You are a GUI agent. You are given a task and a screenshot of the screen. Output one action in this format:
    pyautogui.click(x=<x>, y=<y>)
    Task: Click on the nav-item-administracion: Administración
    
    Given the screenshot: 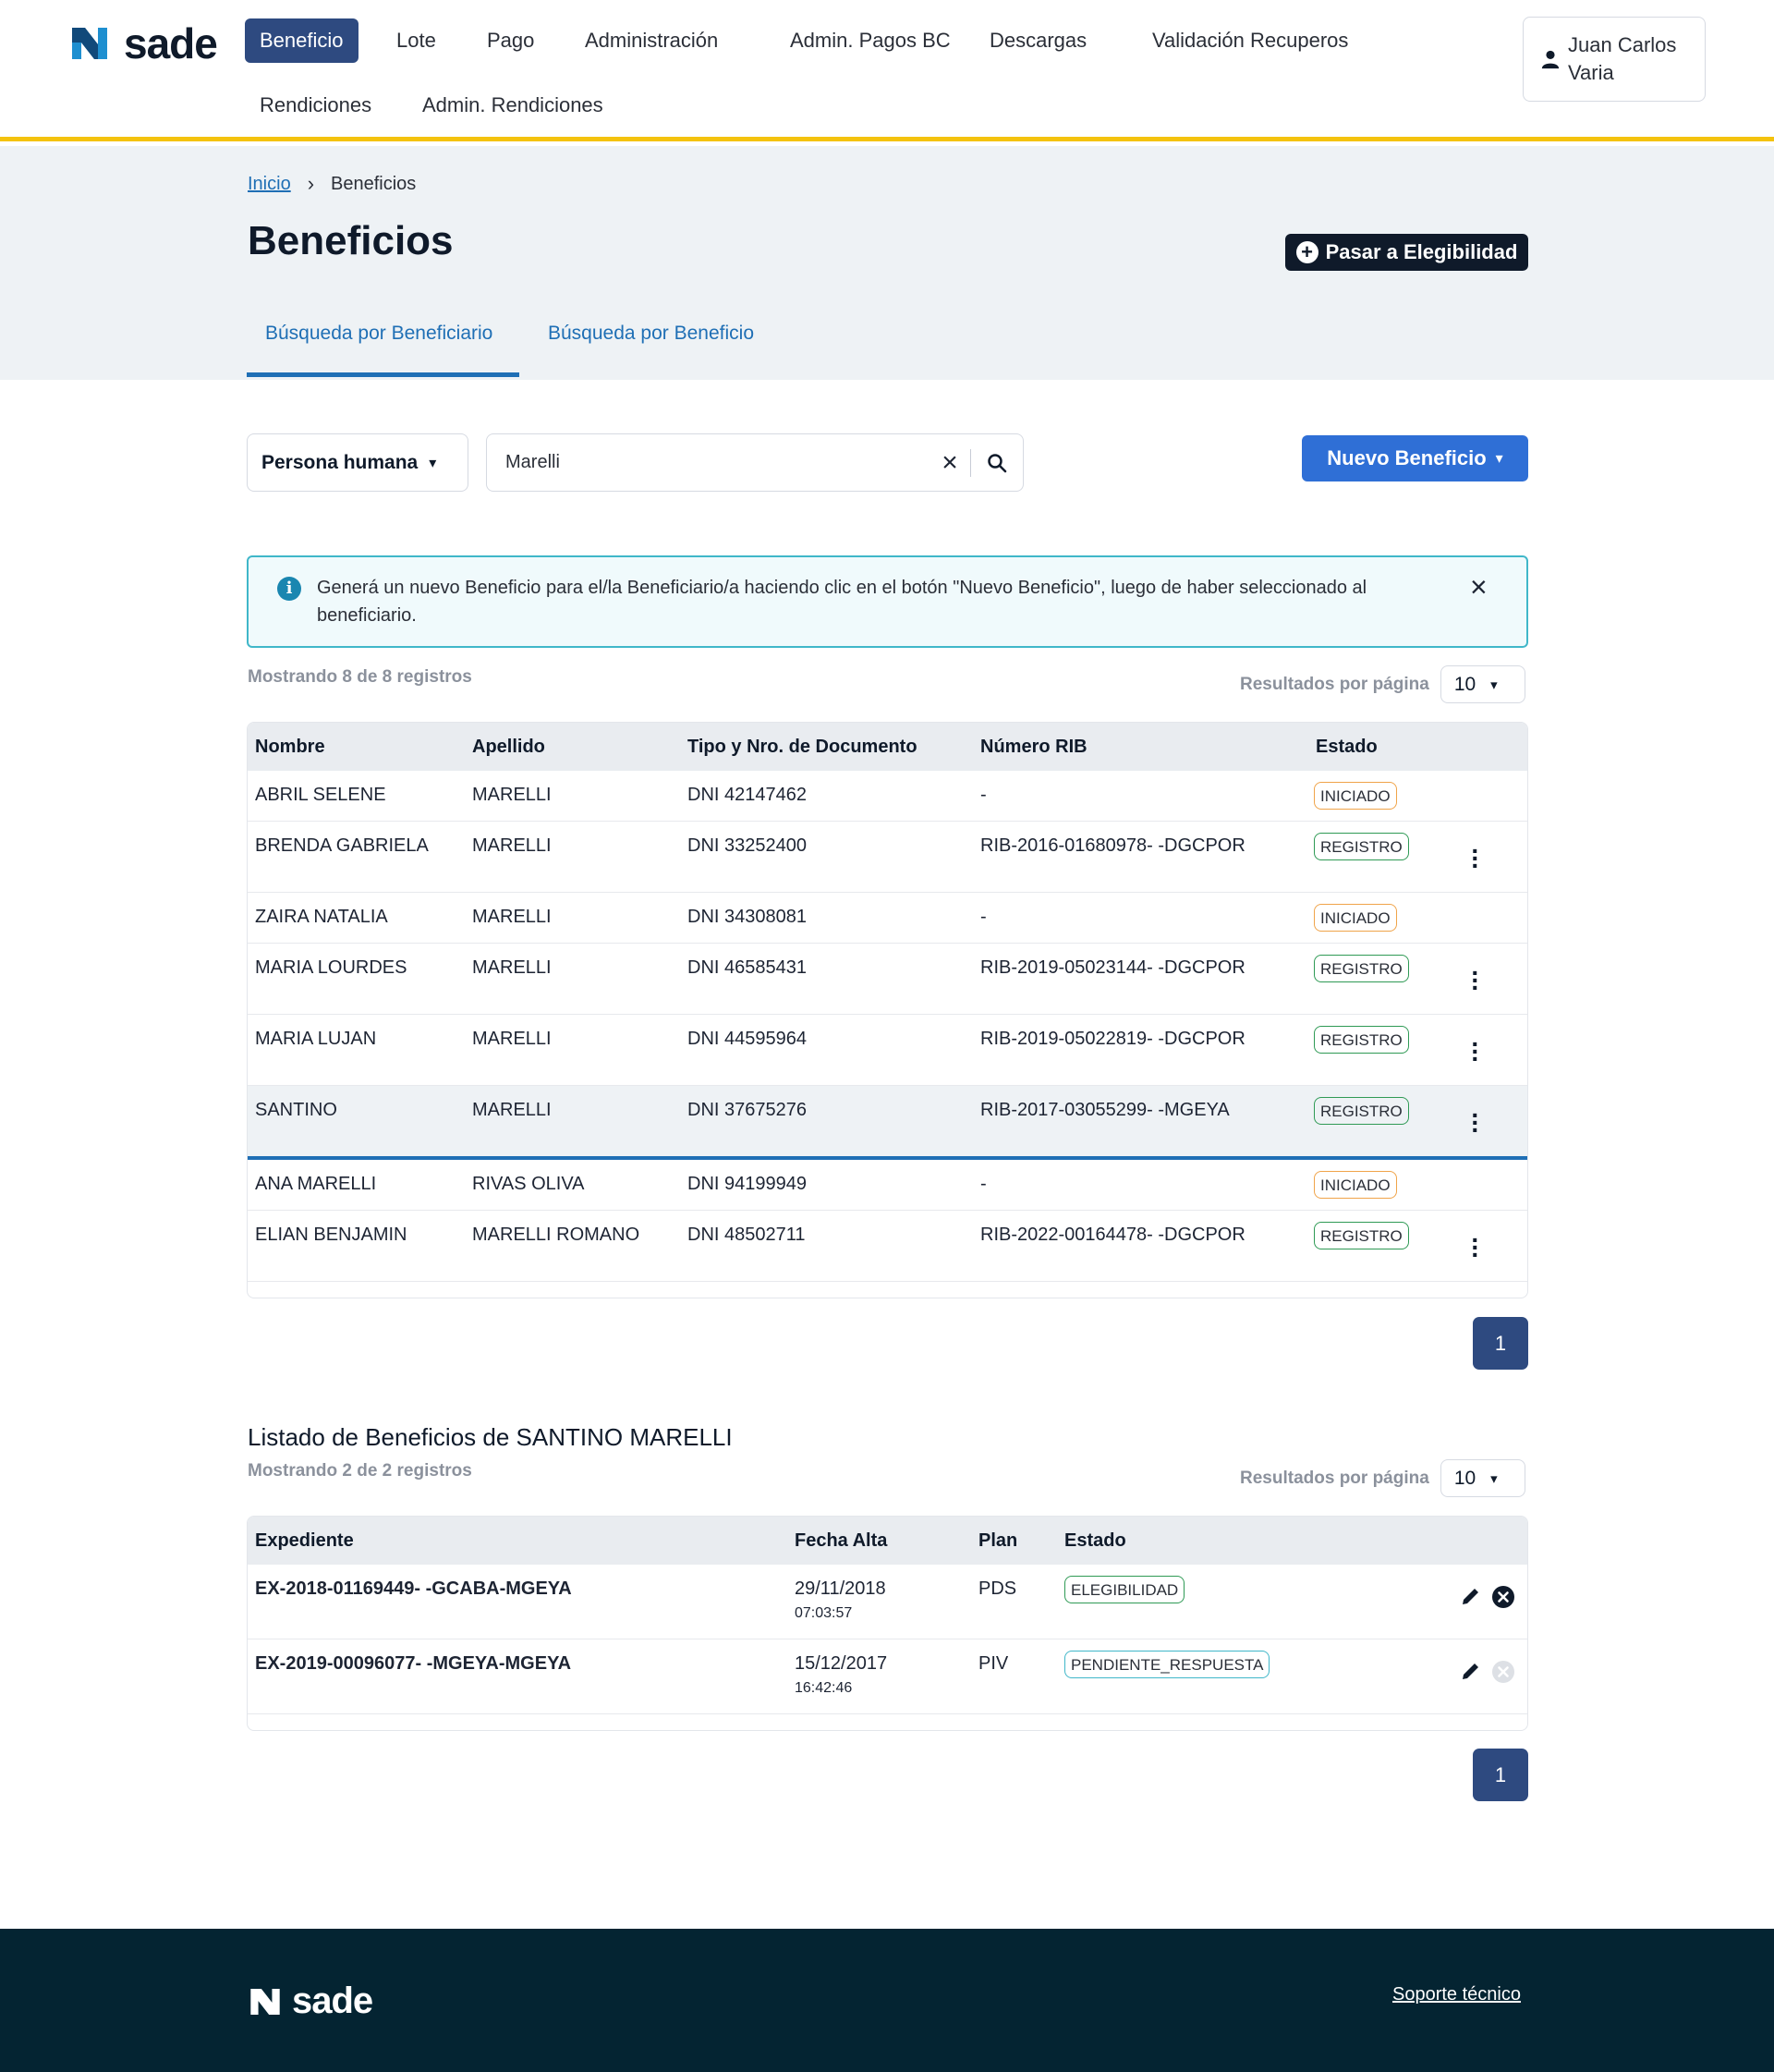 What is the action you would take?
    pyautogui.click(x=651, y=40)
    